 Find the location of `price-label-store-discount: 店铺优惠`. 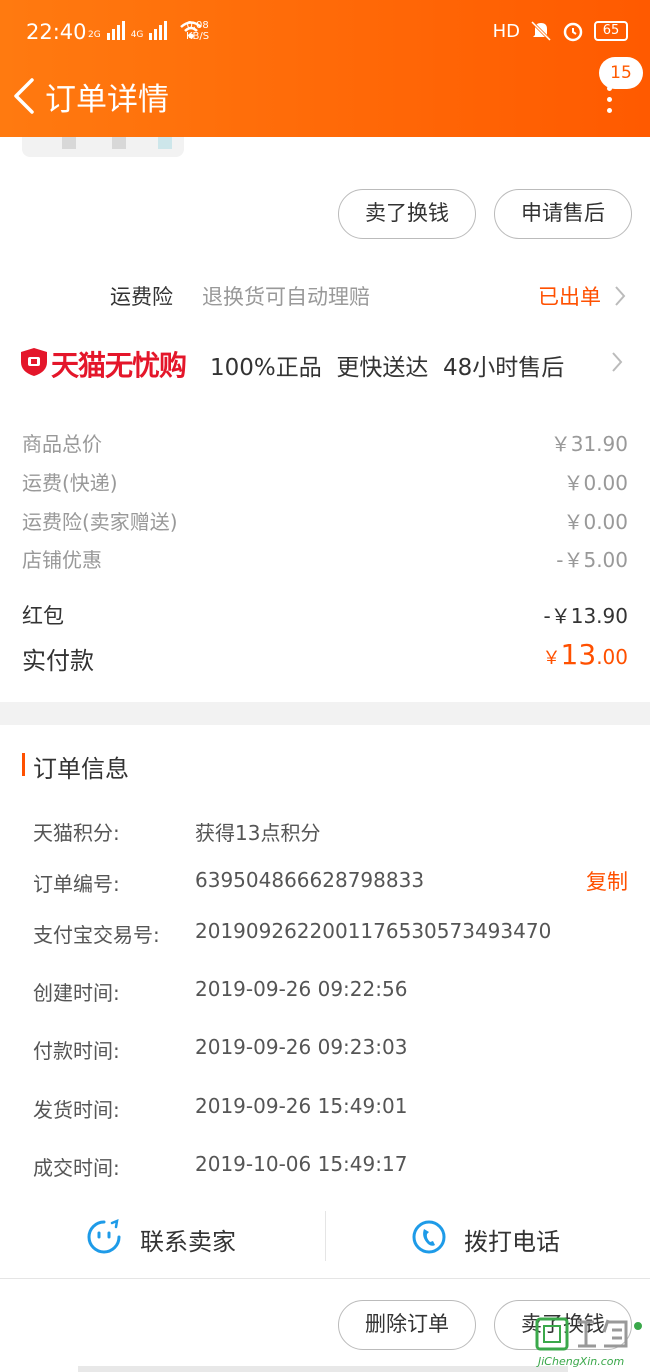

price-label-store-discount: 店铺优惠 is located at coordinates (62, 560).